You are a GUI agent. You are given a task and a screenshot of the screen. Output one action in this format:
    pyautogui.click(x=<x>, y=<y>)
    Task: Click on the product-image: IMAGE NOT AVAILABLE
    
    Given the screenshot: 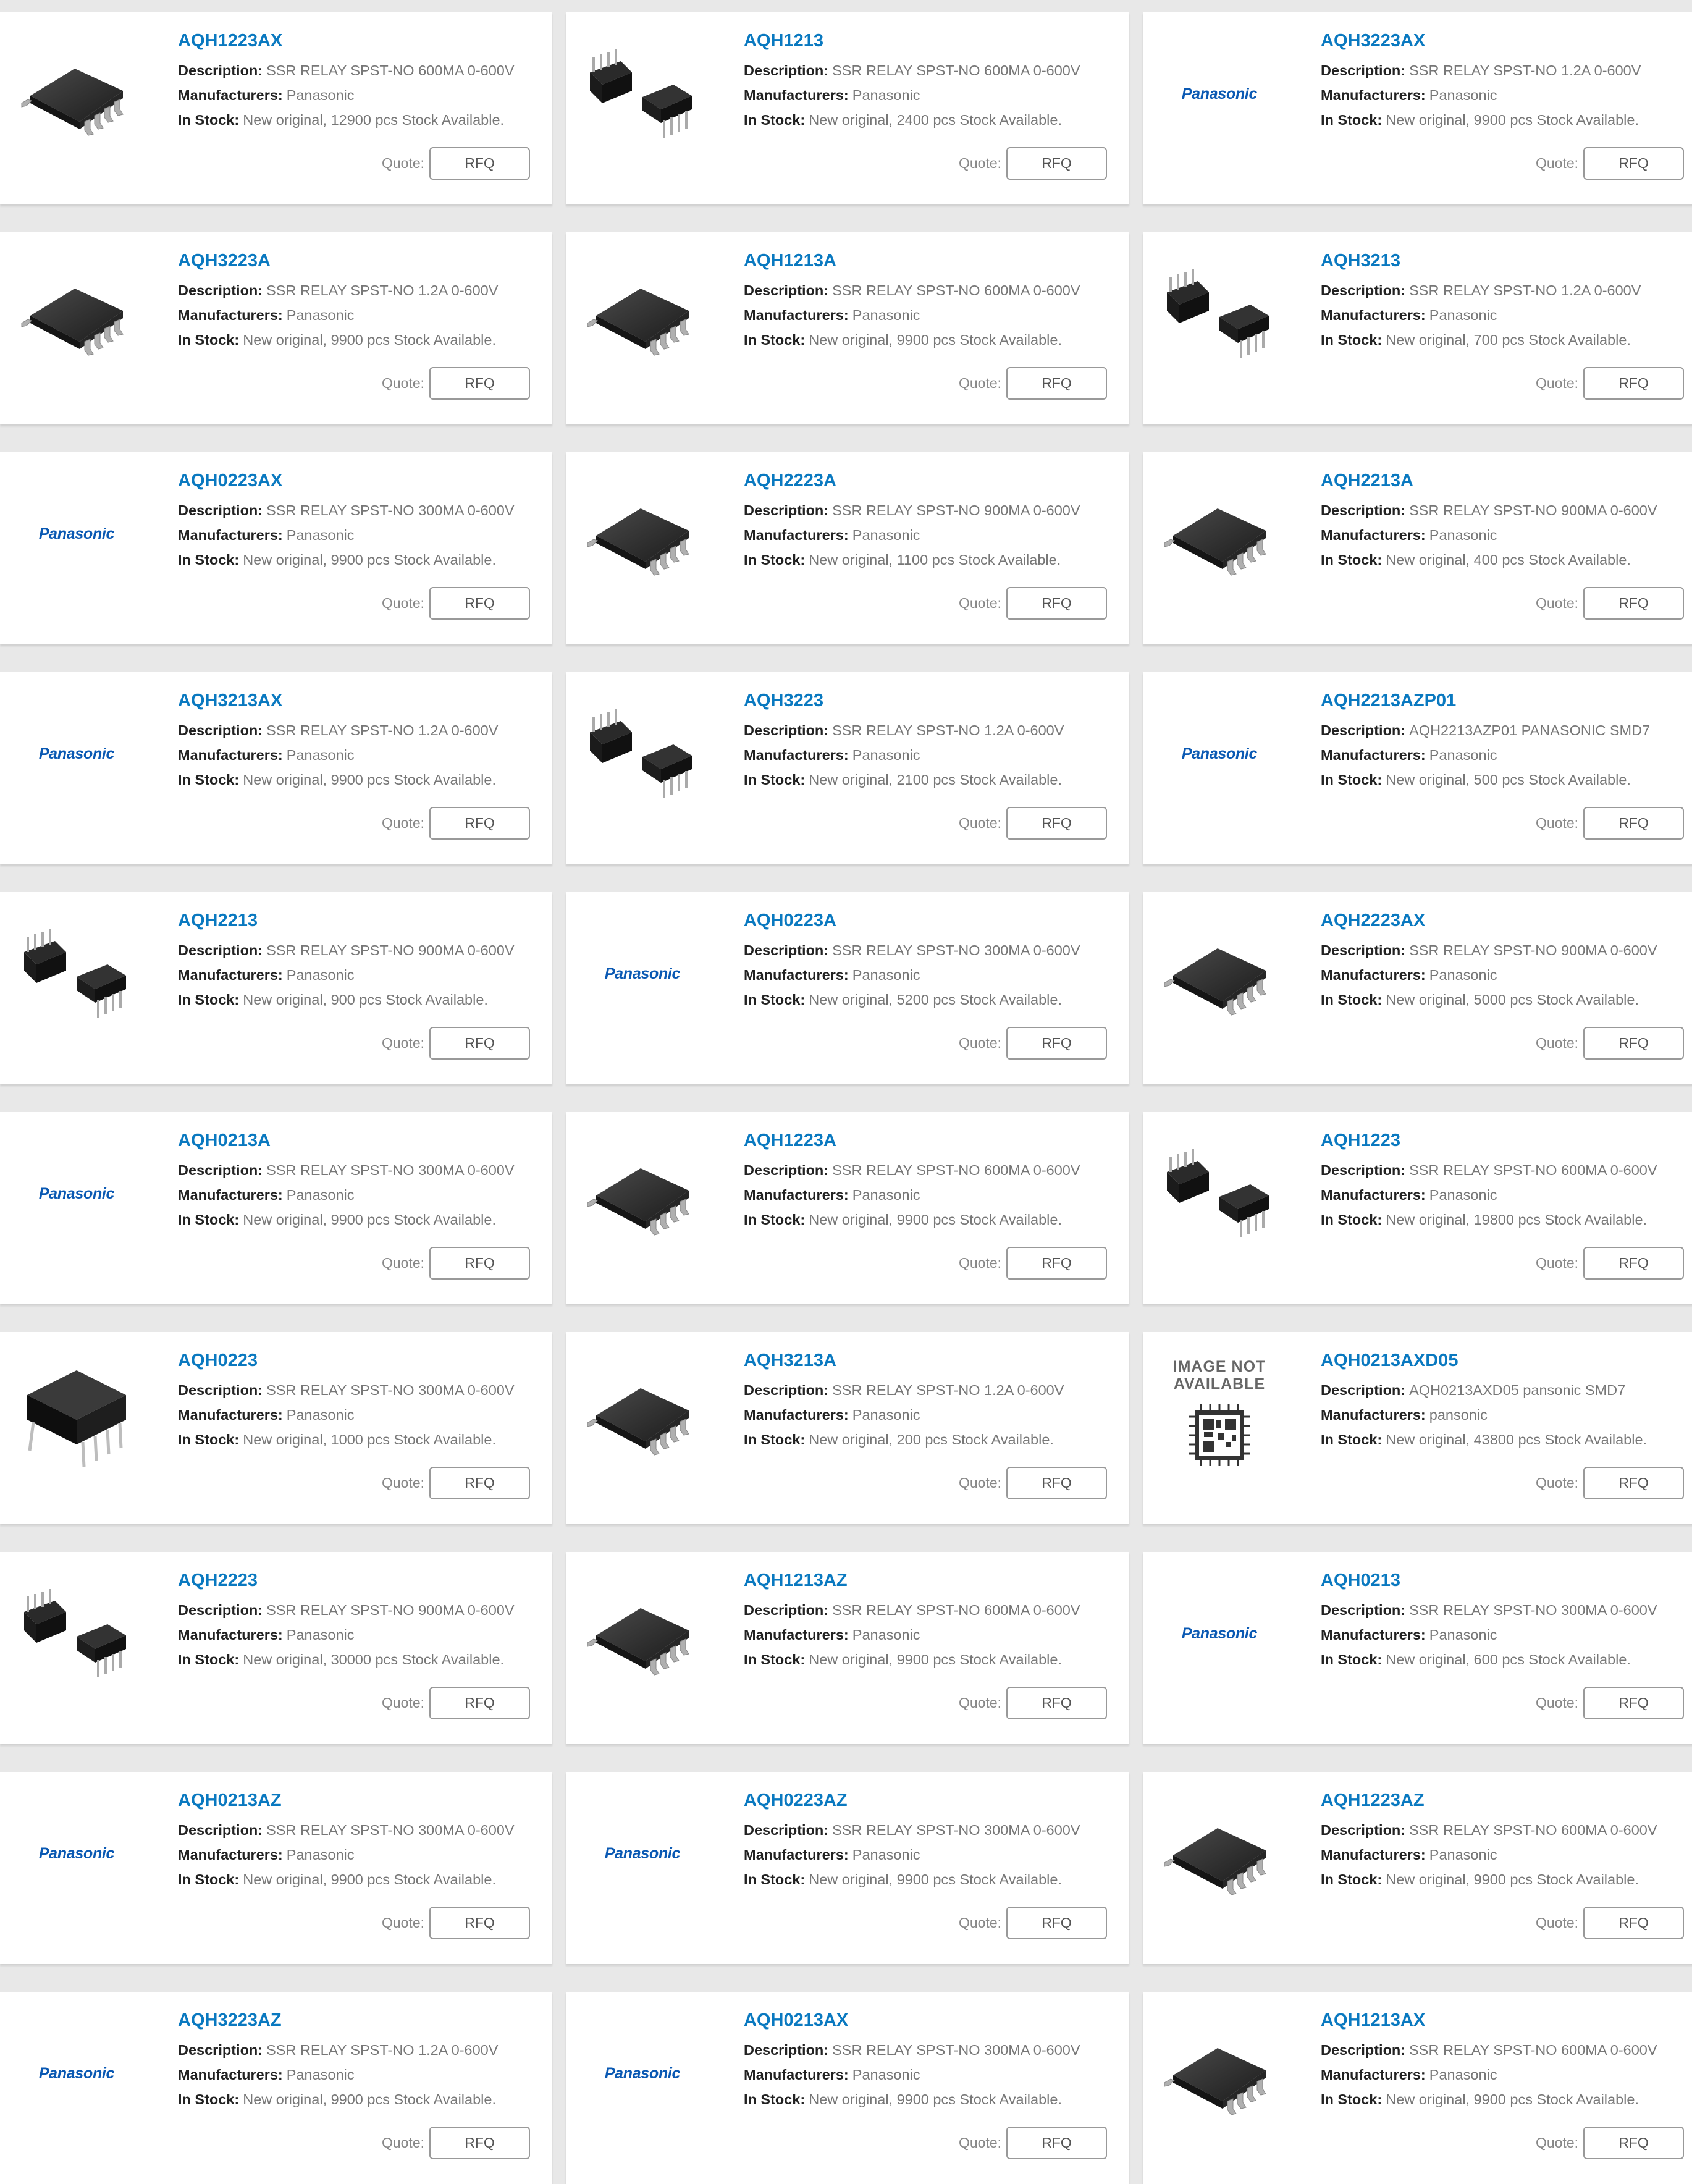 What is the action you would take?
    pyautogui.click(x=1219, y=1413)
    